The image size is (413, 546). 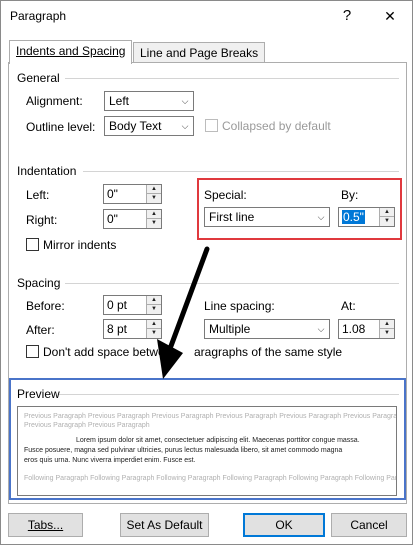 What do you see at coordinates (189, 297) in the screenshot?
I see `arrow-shaft` at bounding box center [189, 297].